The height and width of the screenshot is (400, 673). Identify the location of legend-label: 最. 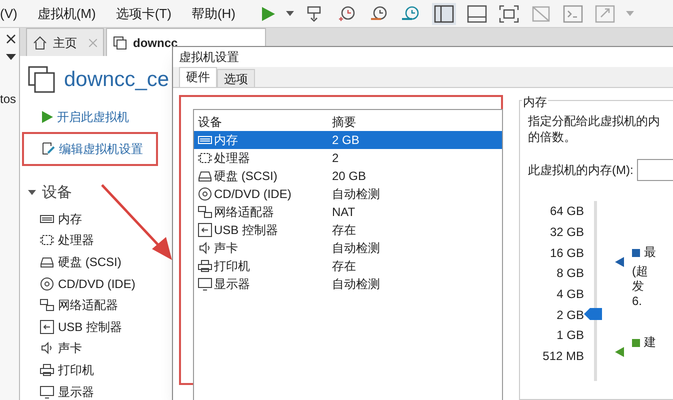
(650, 252).